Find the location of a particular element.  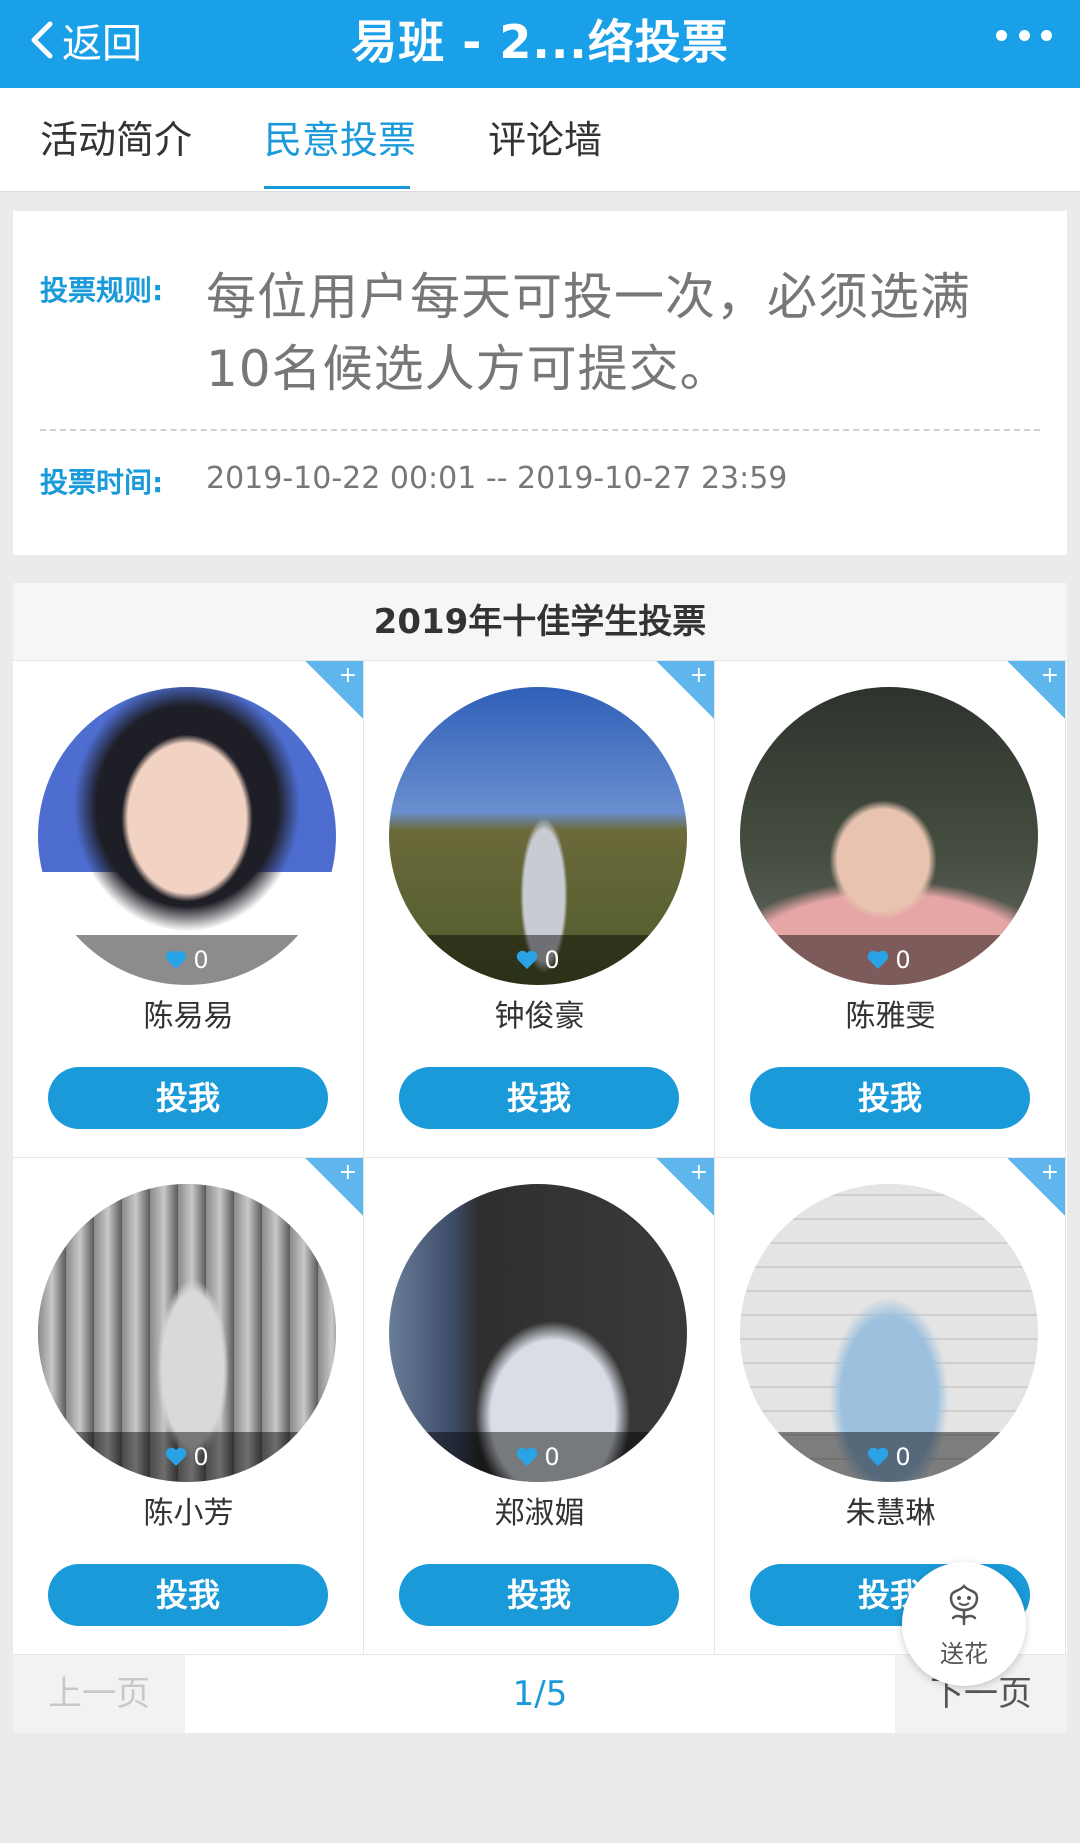

candidate-name: 陈小芳 is located at coordinates (188, 1513).